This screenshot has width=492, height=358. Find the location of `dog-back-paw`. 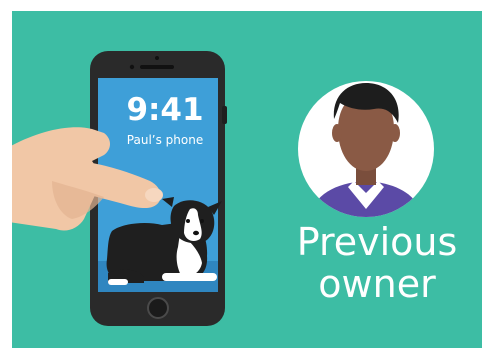

dog-back-paw is located at coordinates (118, 282).